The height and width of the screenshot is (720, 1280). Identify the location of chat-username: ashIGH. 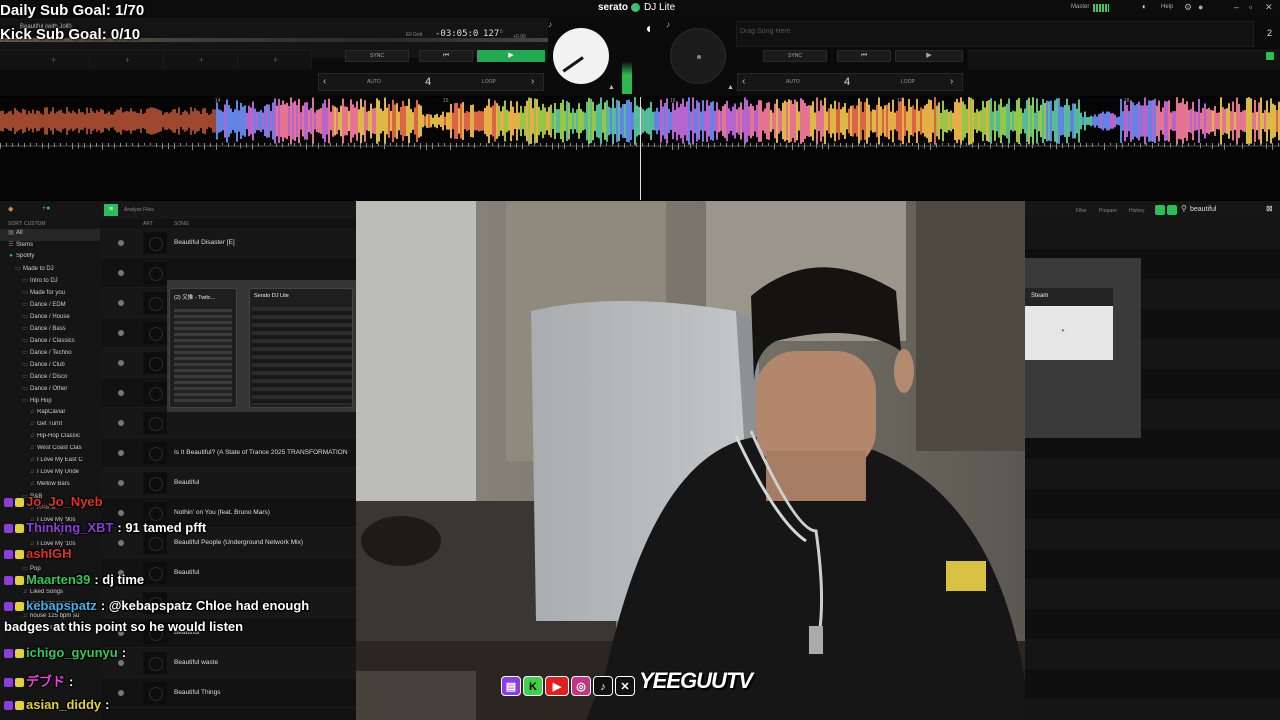
(49, 553).